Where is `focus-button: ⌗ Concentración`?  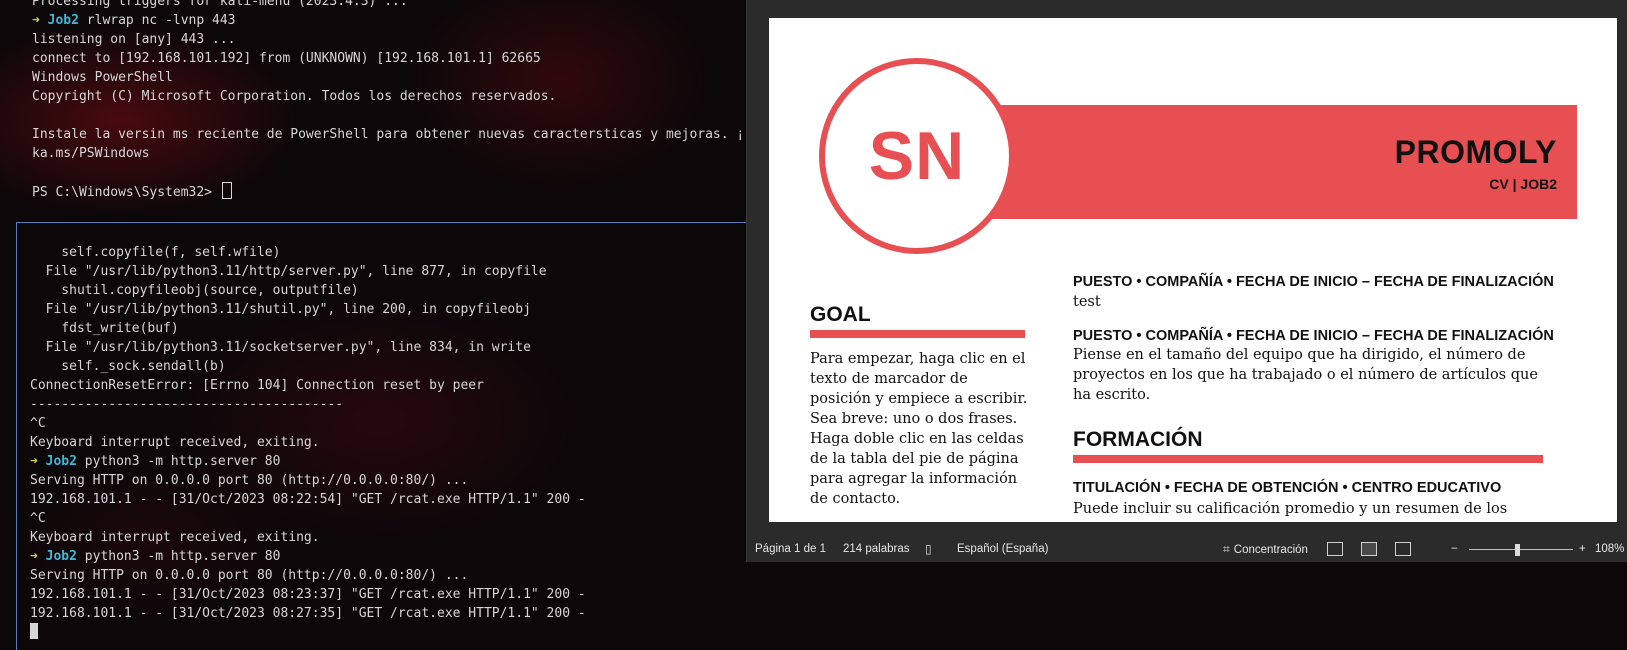 focus-button: ⌗ Concentración is located at coordinates (1265, 550).